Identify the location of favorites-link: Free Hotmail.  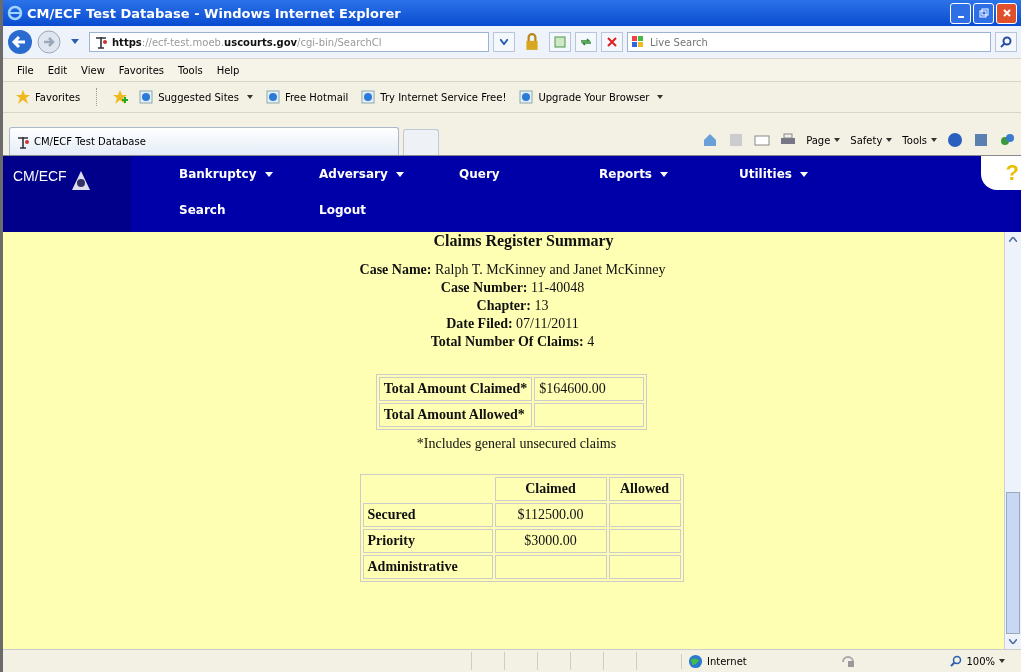
(306, 97).